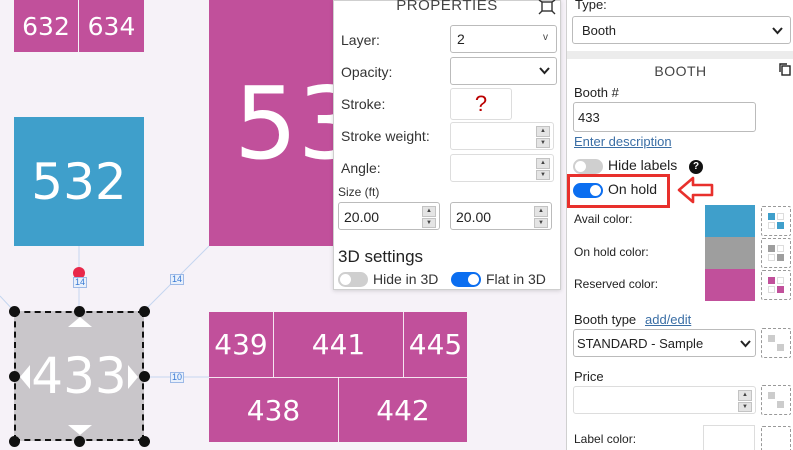 This screenshot has width=793, height=450. What do you see at coordinates (589, 117) in the screenshot?
I see `booth-number-value: 433` at bounding box center [589, 117].